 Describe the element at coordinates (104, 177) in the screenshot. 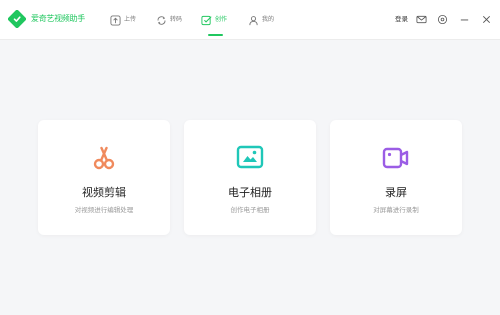

I see `video-edit-card: 视频剪辑 对视频进行编辑处理` at that location.